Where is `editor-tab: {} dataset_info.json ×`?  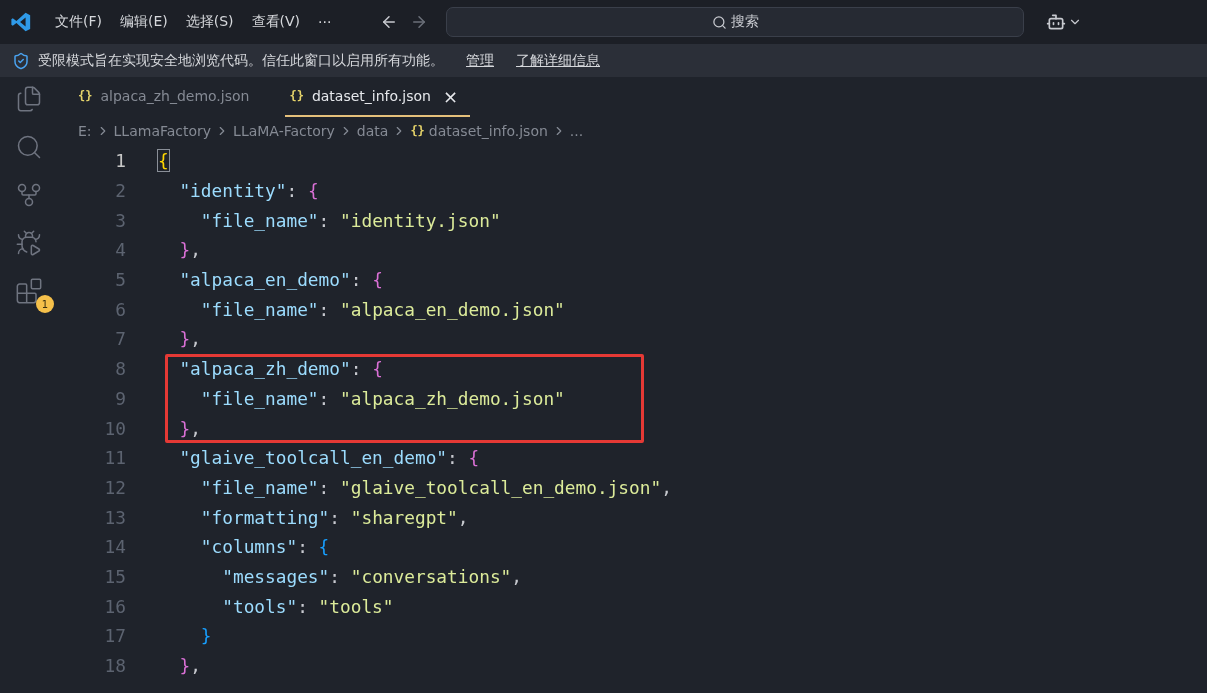
editor-tab: {} dataset_info.json × is located at coordinates (377, 97).